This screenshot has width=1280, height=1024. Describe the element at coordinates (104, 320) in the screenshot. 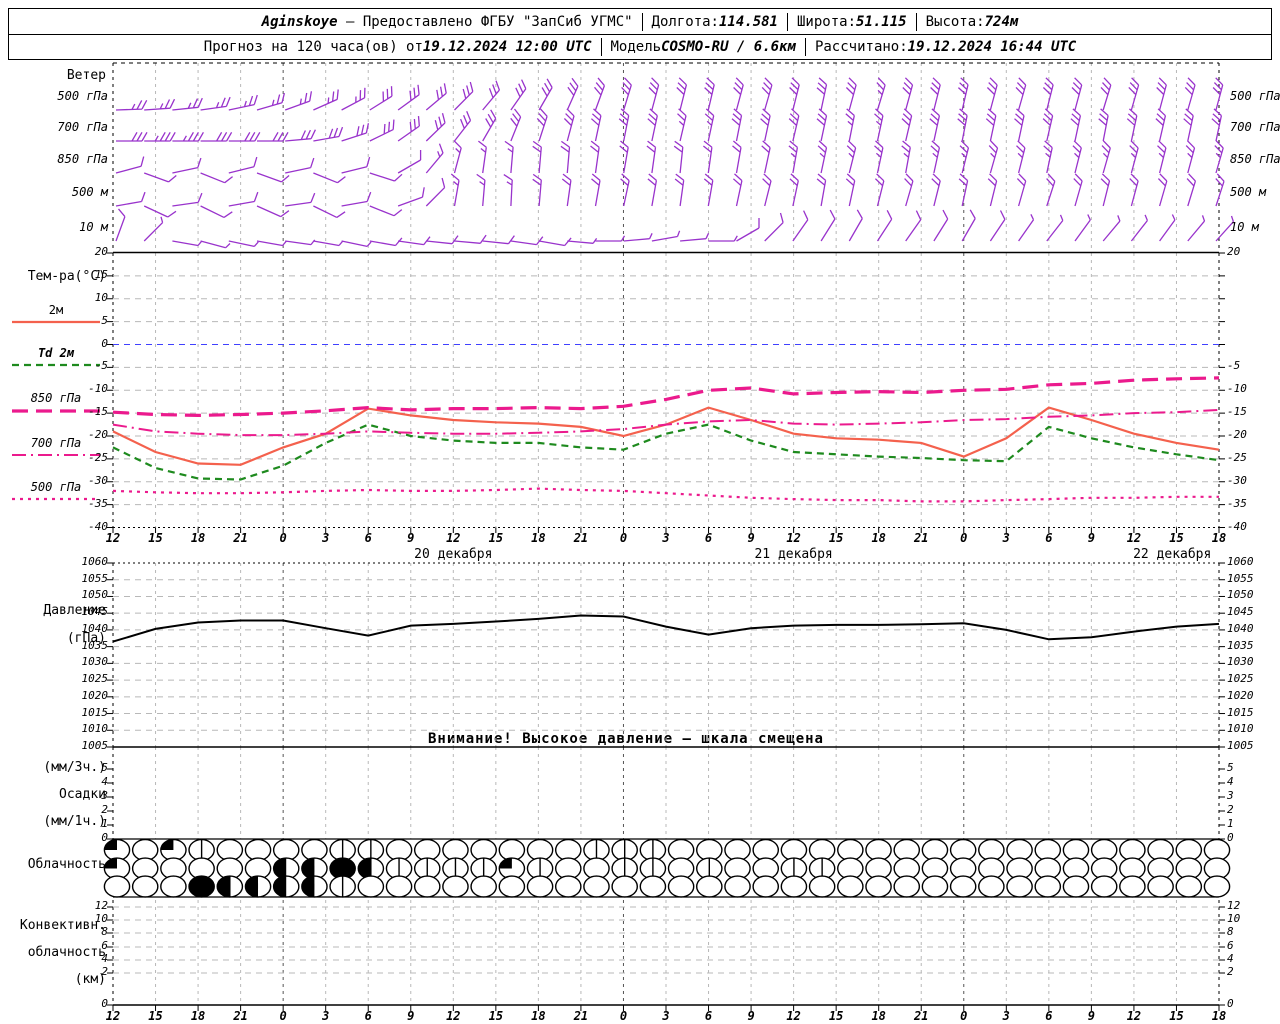

I see `temp-ytick-left: 5` at that location.